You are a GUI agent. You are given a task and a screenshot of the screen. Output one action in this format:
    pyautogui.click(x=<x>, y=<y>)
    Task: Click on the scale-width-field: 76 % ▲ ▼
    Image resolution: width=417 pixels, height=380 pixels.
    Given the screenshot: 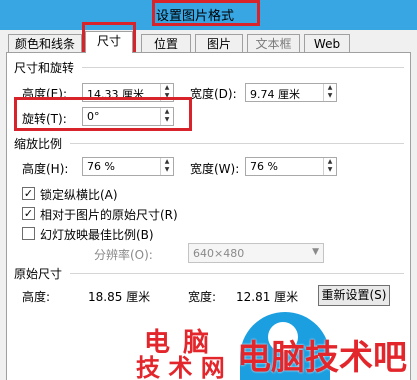 What is the action you would take?
    pyautogui.click(x=291, y=166)
    